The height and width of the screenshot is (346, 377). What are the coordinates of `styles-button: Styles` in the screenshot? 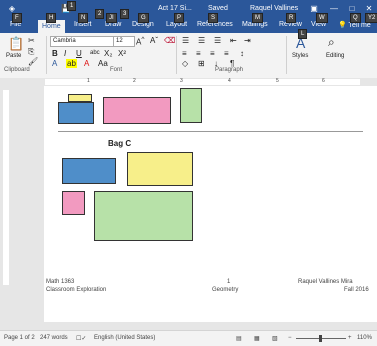 It's located at (300, 56).